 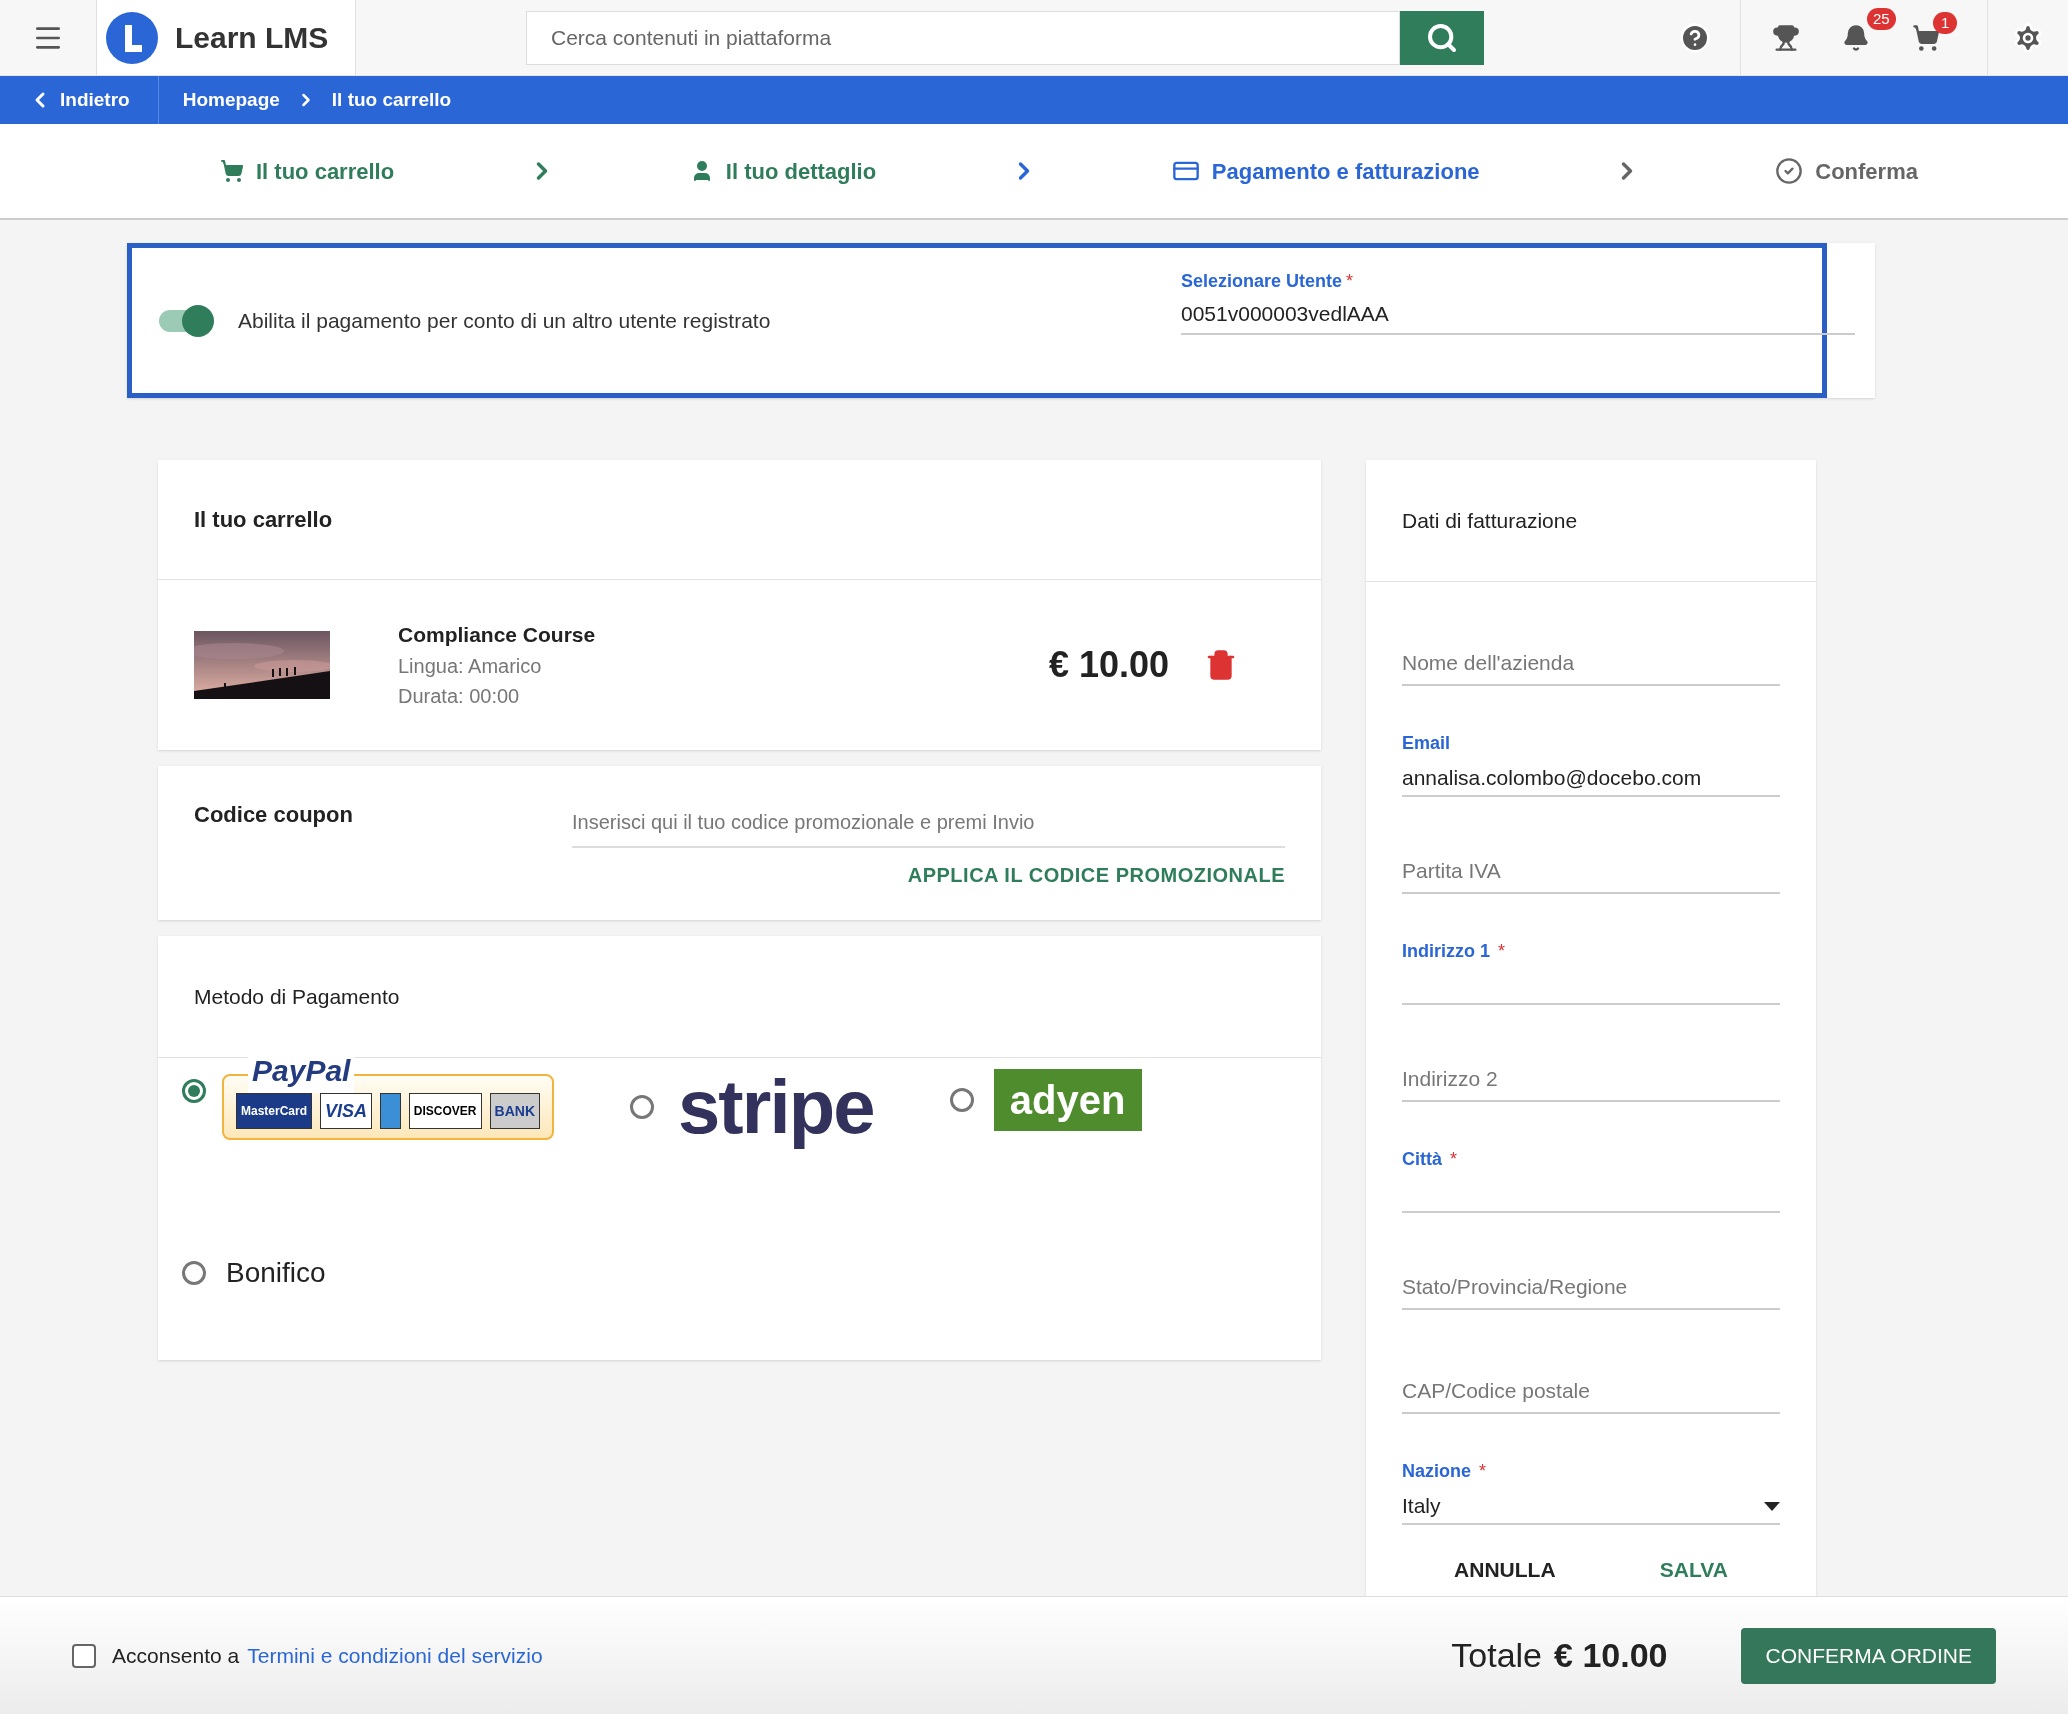 What do you see at coordinates (1881, 18) in the screenshot?
I see `notification-badge: 25` at bounding box center [1881, 18].